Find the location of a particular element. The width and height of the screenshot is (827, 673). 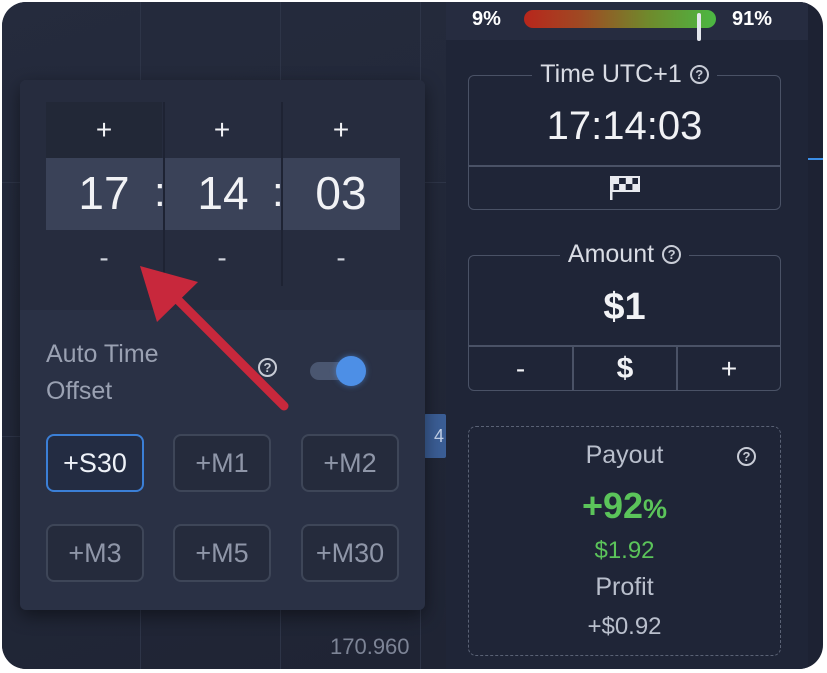

sentiment-bar is located at coordinates (620, 25).